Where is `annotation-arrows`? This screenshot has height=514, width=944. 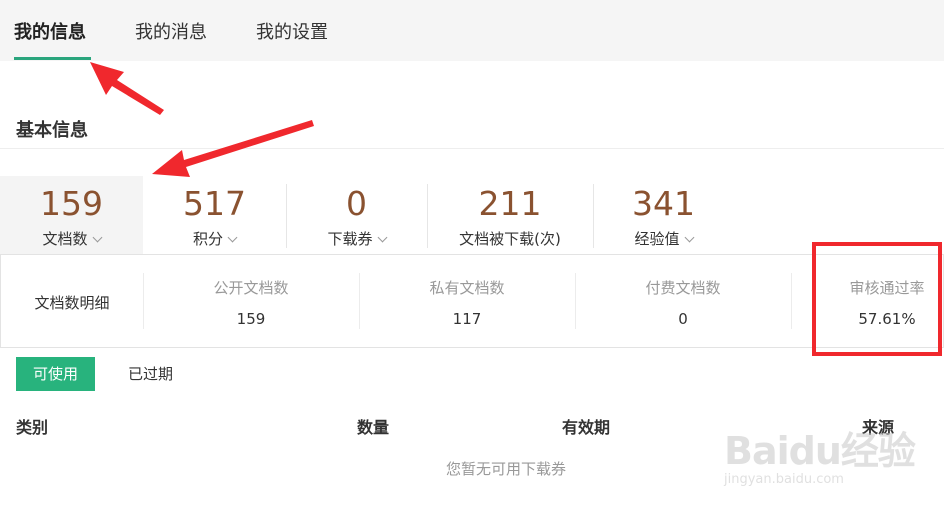 annotation-arrows is located at coordinates (202, 119).